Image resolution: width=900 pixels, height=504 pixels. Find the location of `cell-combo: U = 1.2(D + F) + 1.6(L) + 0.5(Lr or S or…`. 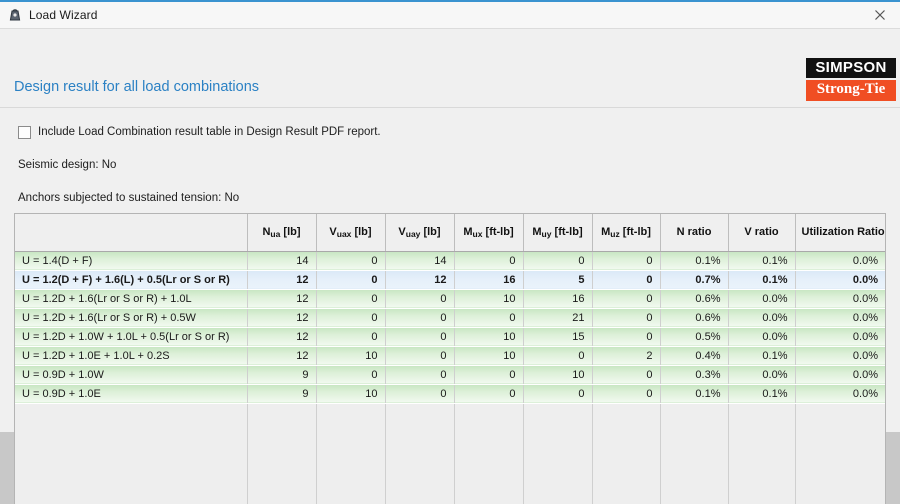

cell-combo: U = 1.2(D + F) + 1.6(L) + 0.5(Lr or S or… is located at coordinates (131, 280).